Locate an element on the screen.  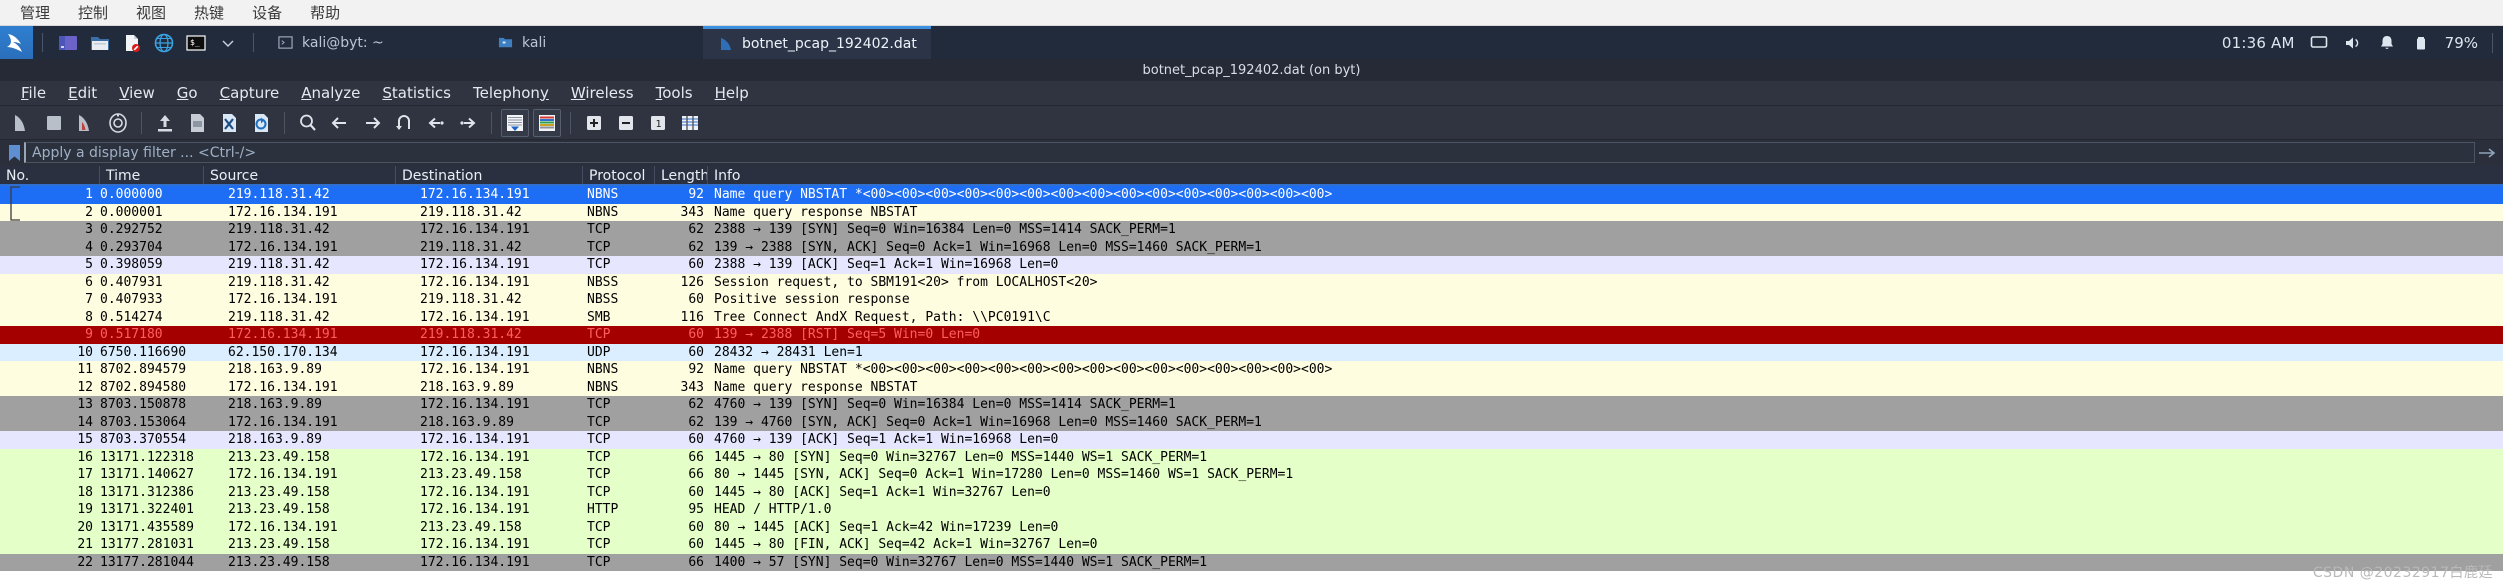
zoom-out-icon is located at coordinates (626, 123).